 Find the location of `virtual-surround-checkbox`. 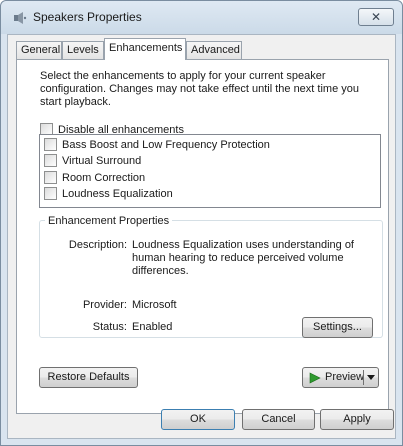

virtual-surround-checkbox is located at coordinates (50, 160).